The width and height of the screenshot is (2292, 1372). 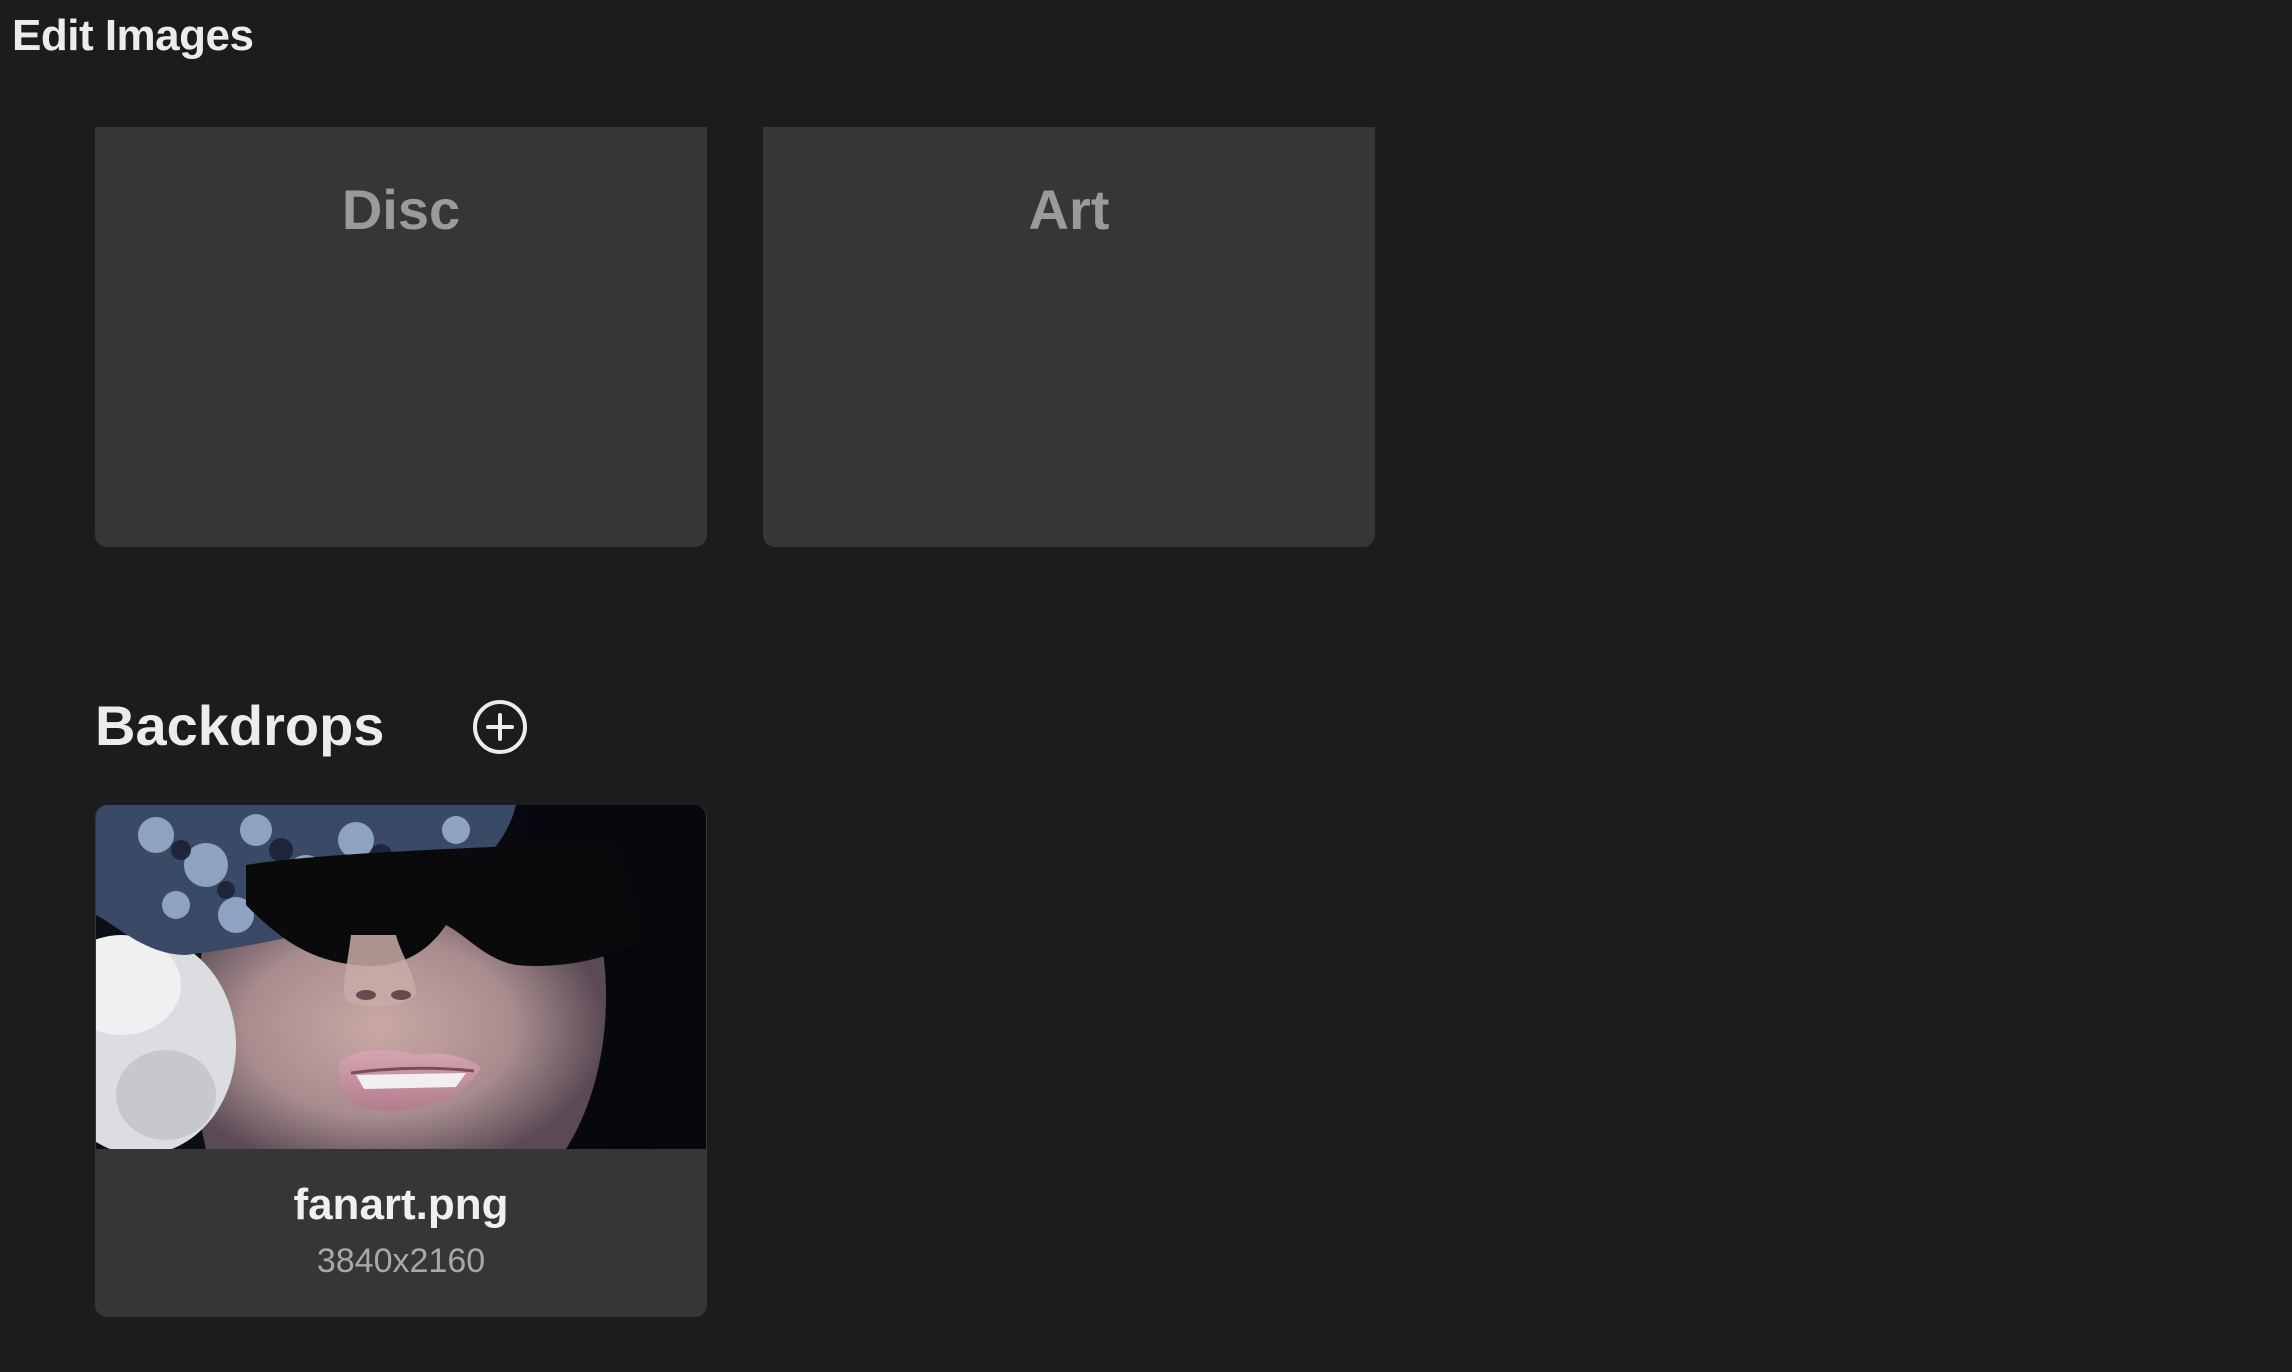 I want to click on add-backdrop-button, so click(x=500, y=727).